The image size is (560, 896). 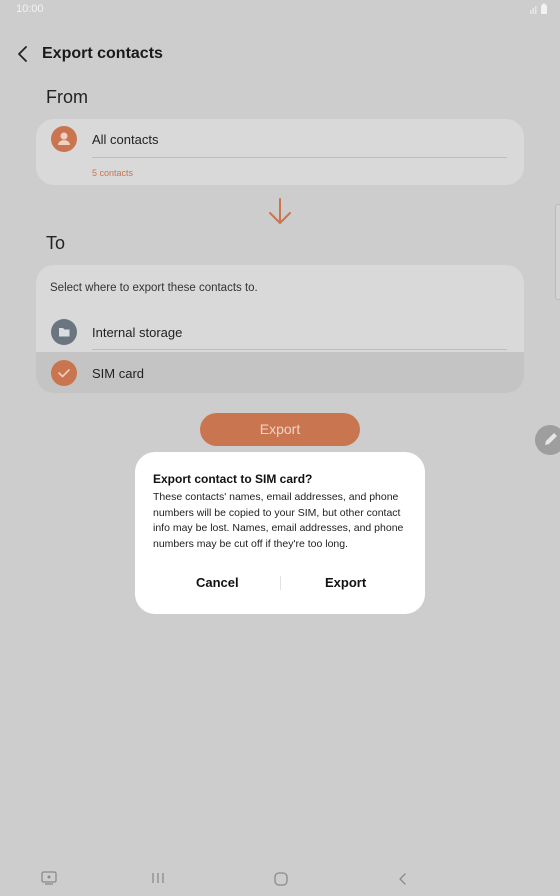 What do you see at coordinates (56, 243) in the screenshot?
I see `to-label: To` at bounding box center [56, 243].